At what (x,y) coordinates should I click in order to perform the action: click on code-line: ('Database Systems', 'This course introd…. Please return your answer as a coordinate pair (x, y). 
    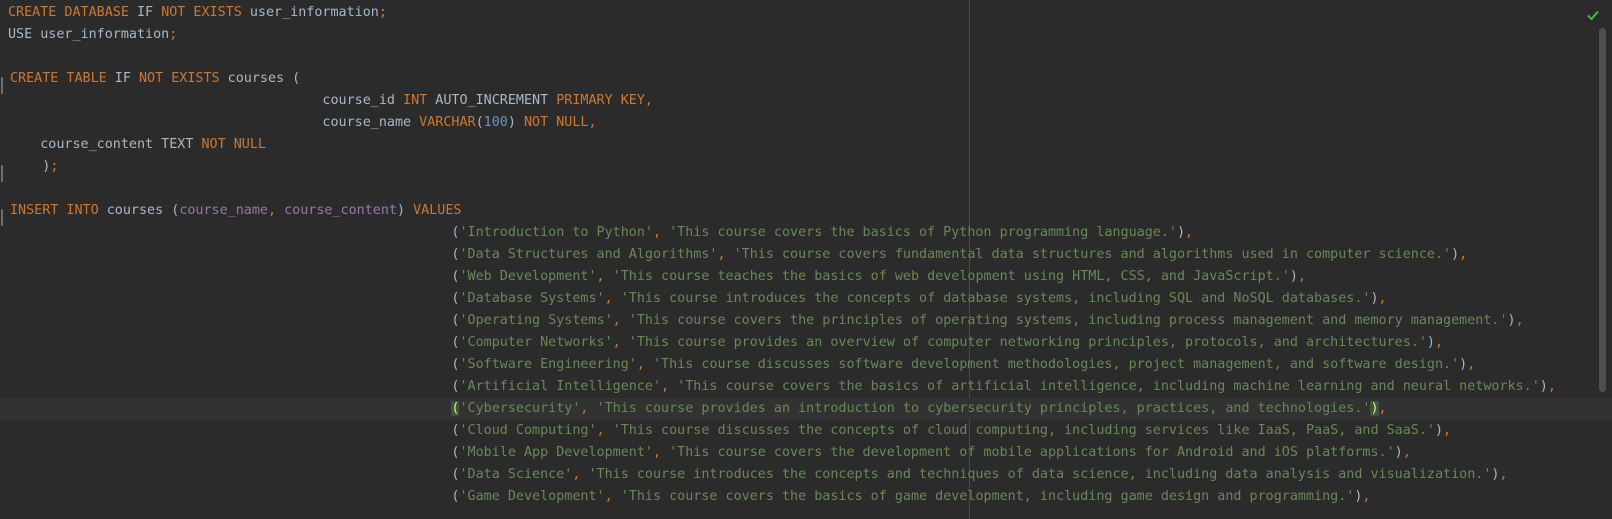
    Looking at the image, I should click on (795, 299).